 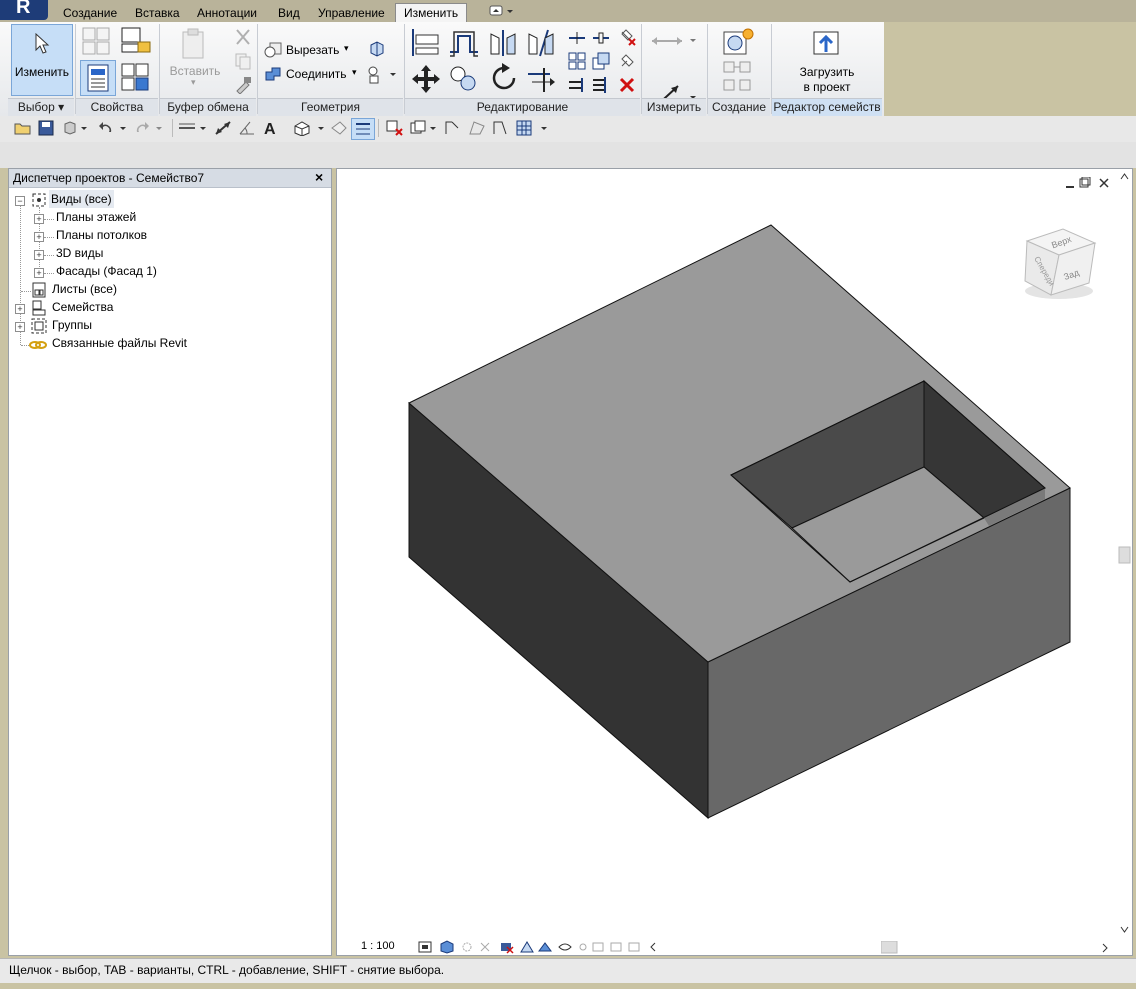 I want to click on tag-icon, so click(x=453, y=129).